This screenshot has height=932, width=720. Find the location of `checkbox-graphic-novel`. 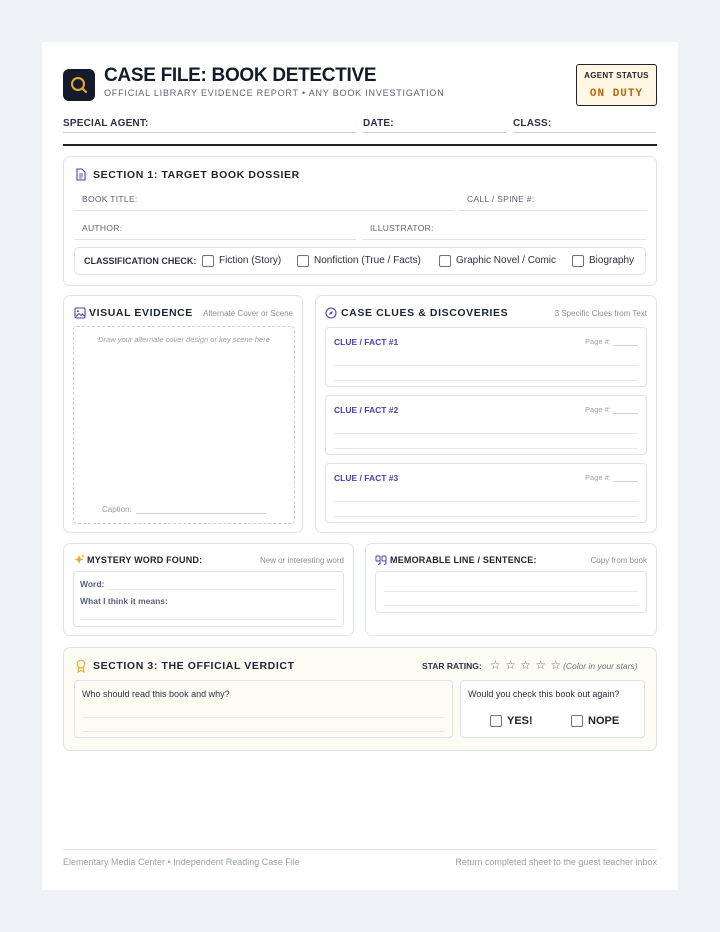

checkbox-graphic-novel is located at coordinates (445, 261).